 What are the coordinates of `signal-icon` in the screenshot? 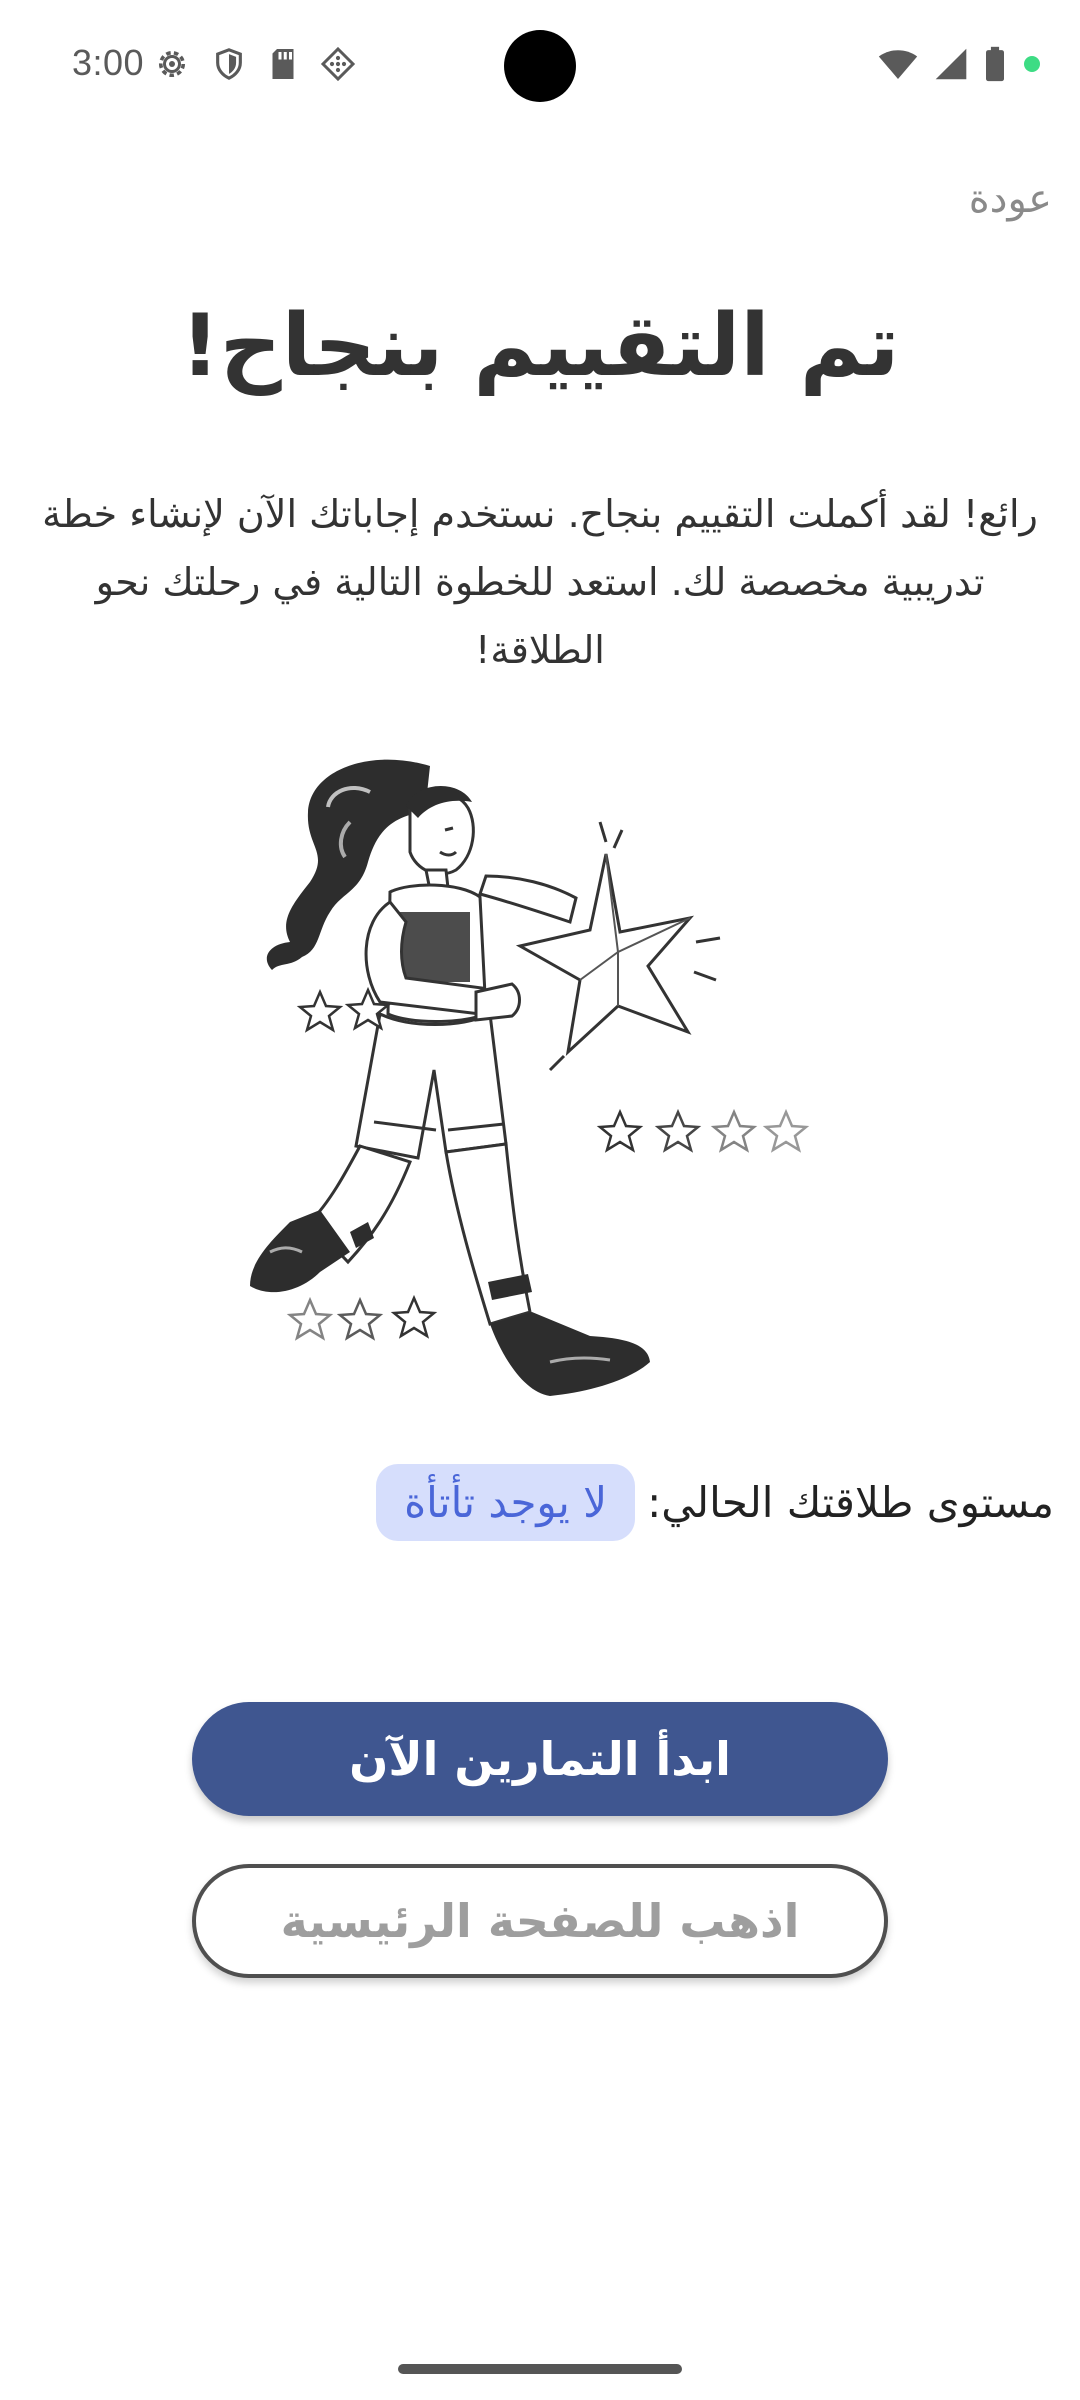 It's located at (951, 64).